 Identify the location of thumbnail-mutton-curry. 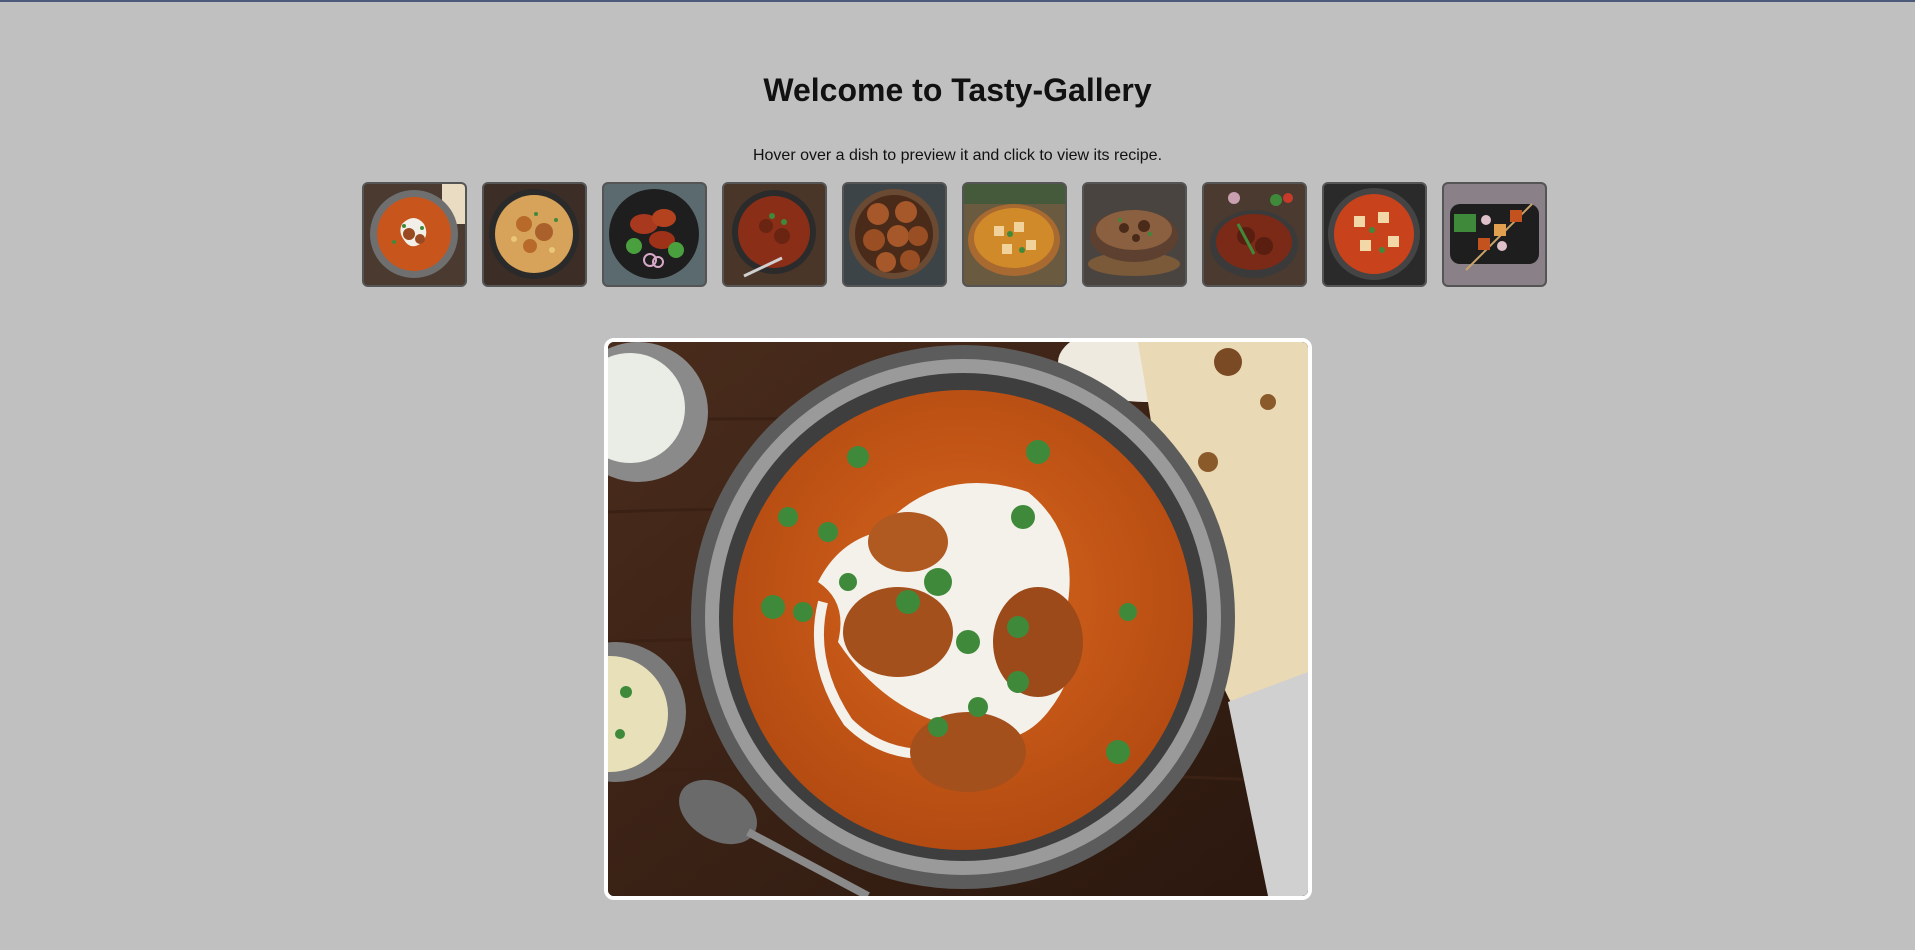
(774, 234).